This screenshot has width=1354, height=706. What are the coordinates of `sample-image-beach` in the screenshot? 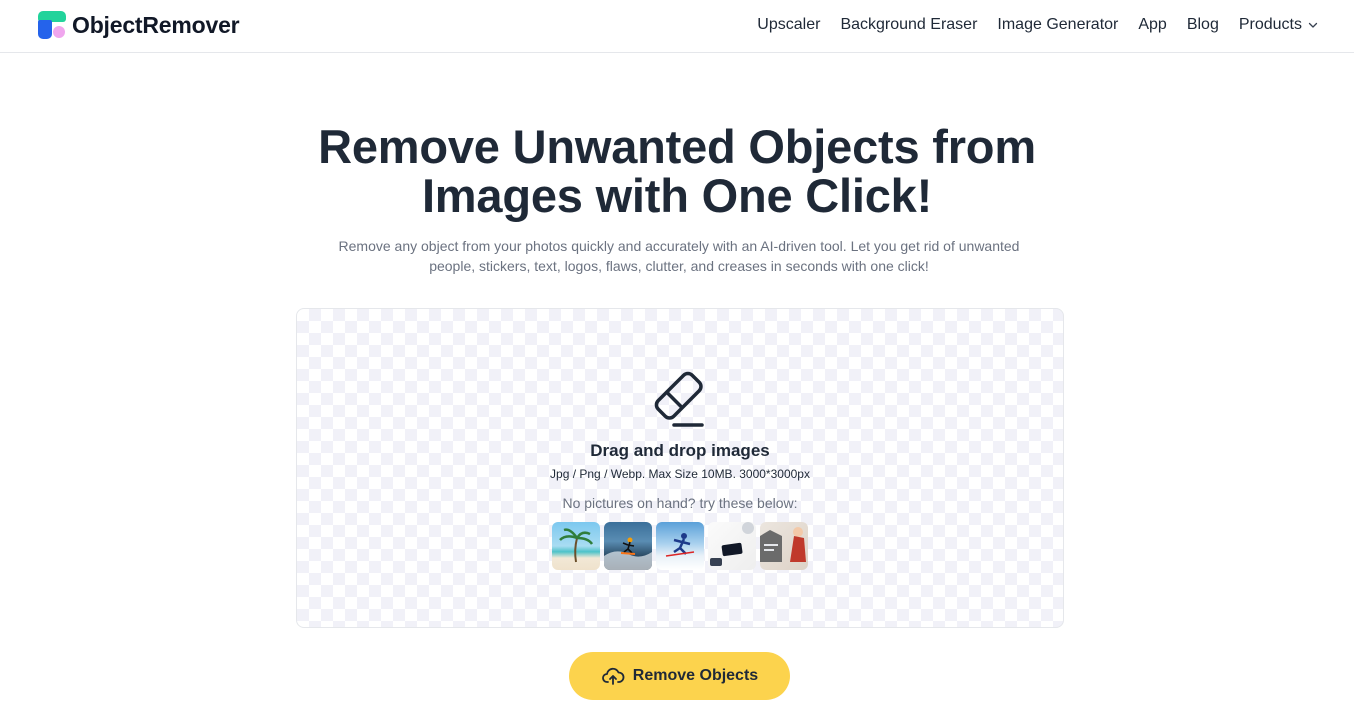 It's located at (576, 546).